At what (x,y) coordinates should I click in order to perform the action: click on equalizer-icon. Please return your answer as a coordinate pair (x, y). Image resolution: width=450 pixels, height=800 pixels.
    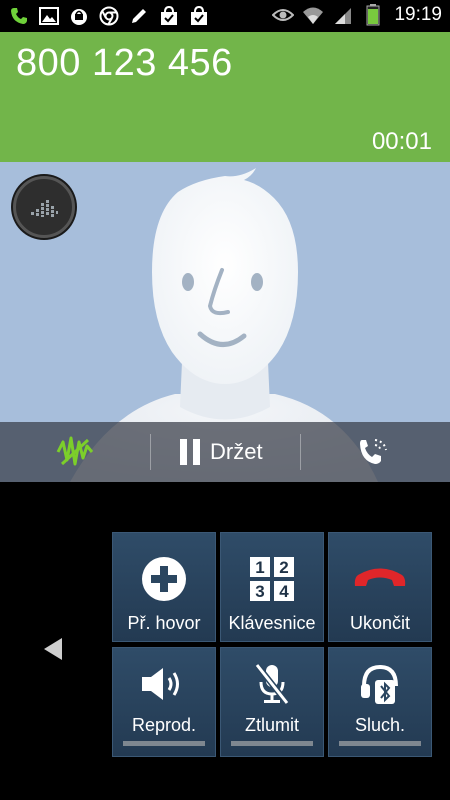
    Looking at the image, I should click on (44, 208).